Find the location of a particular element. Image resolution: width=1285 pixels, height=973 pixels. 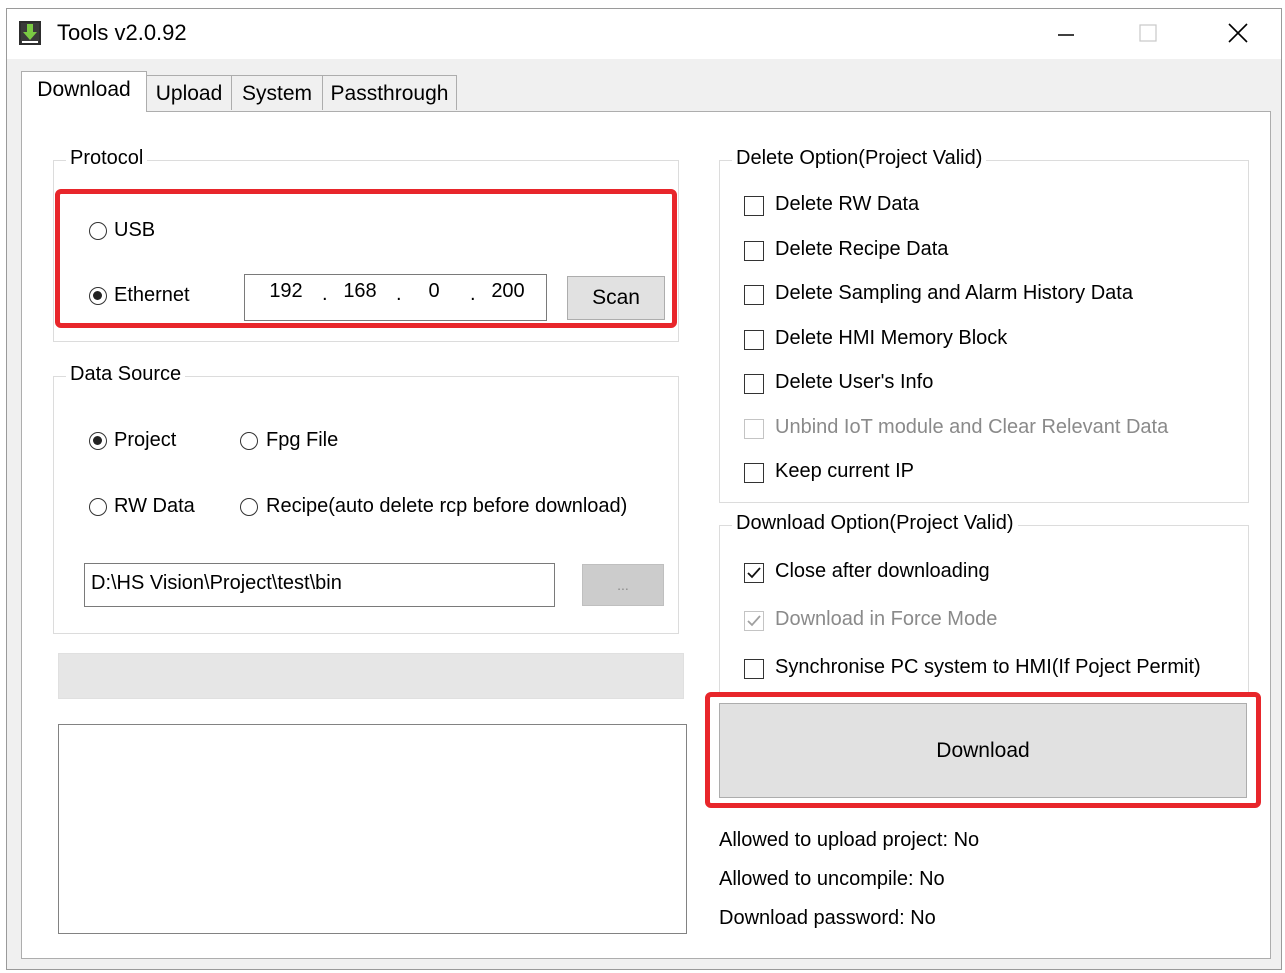

usb-radio is located at coordinates (98, 231).